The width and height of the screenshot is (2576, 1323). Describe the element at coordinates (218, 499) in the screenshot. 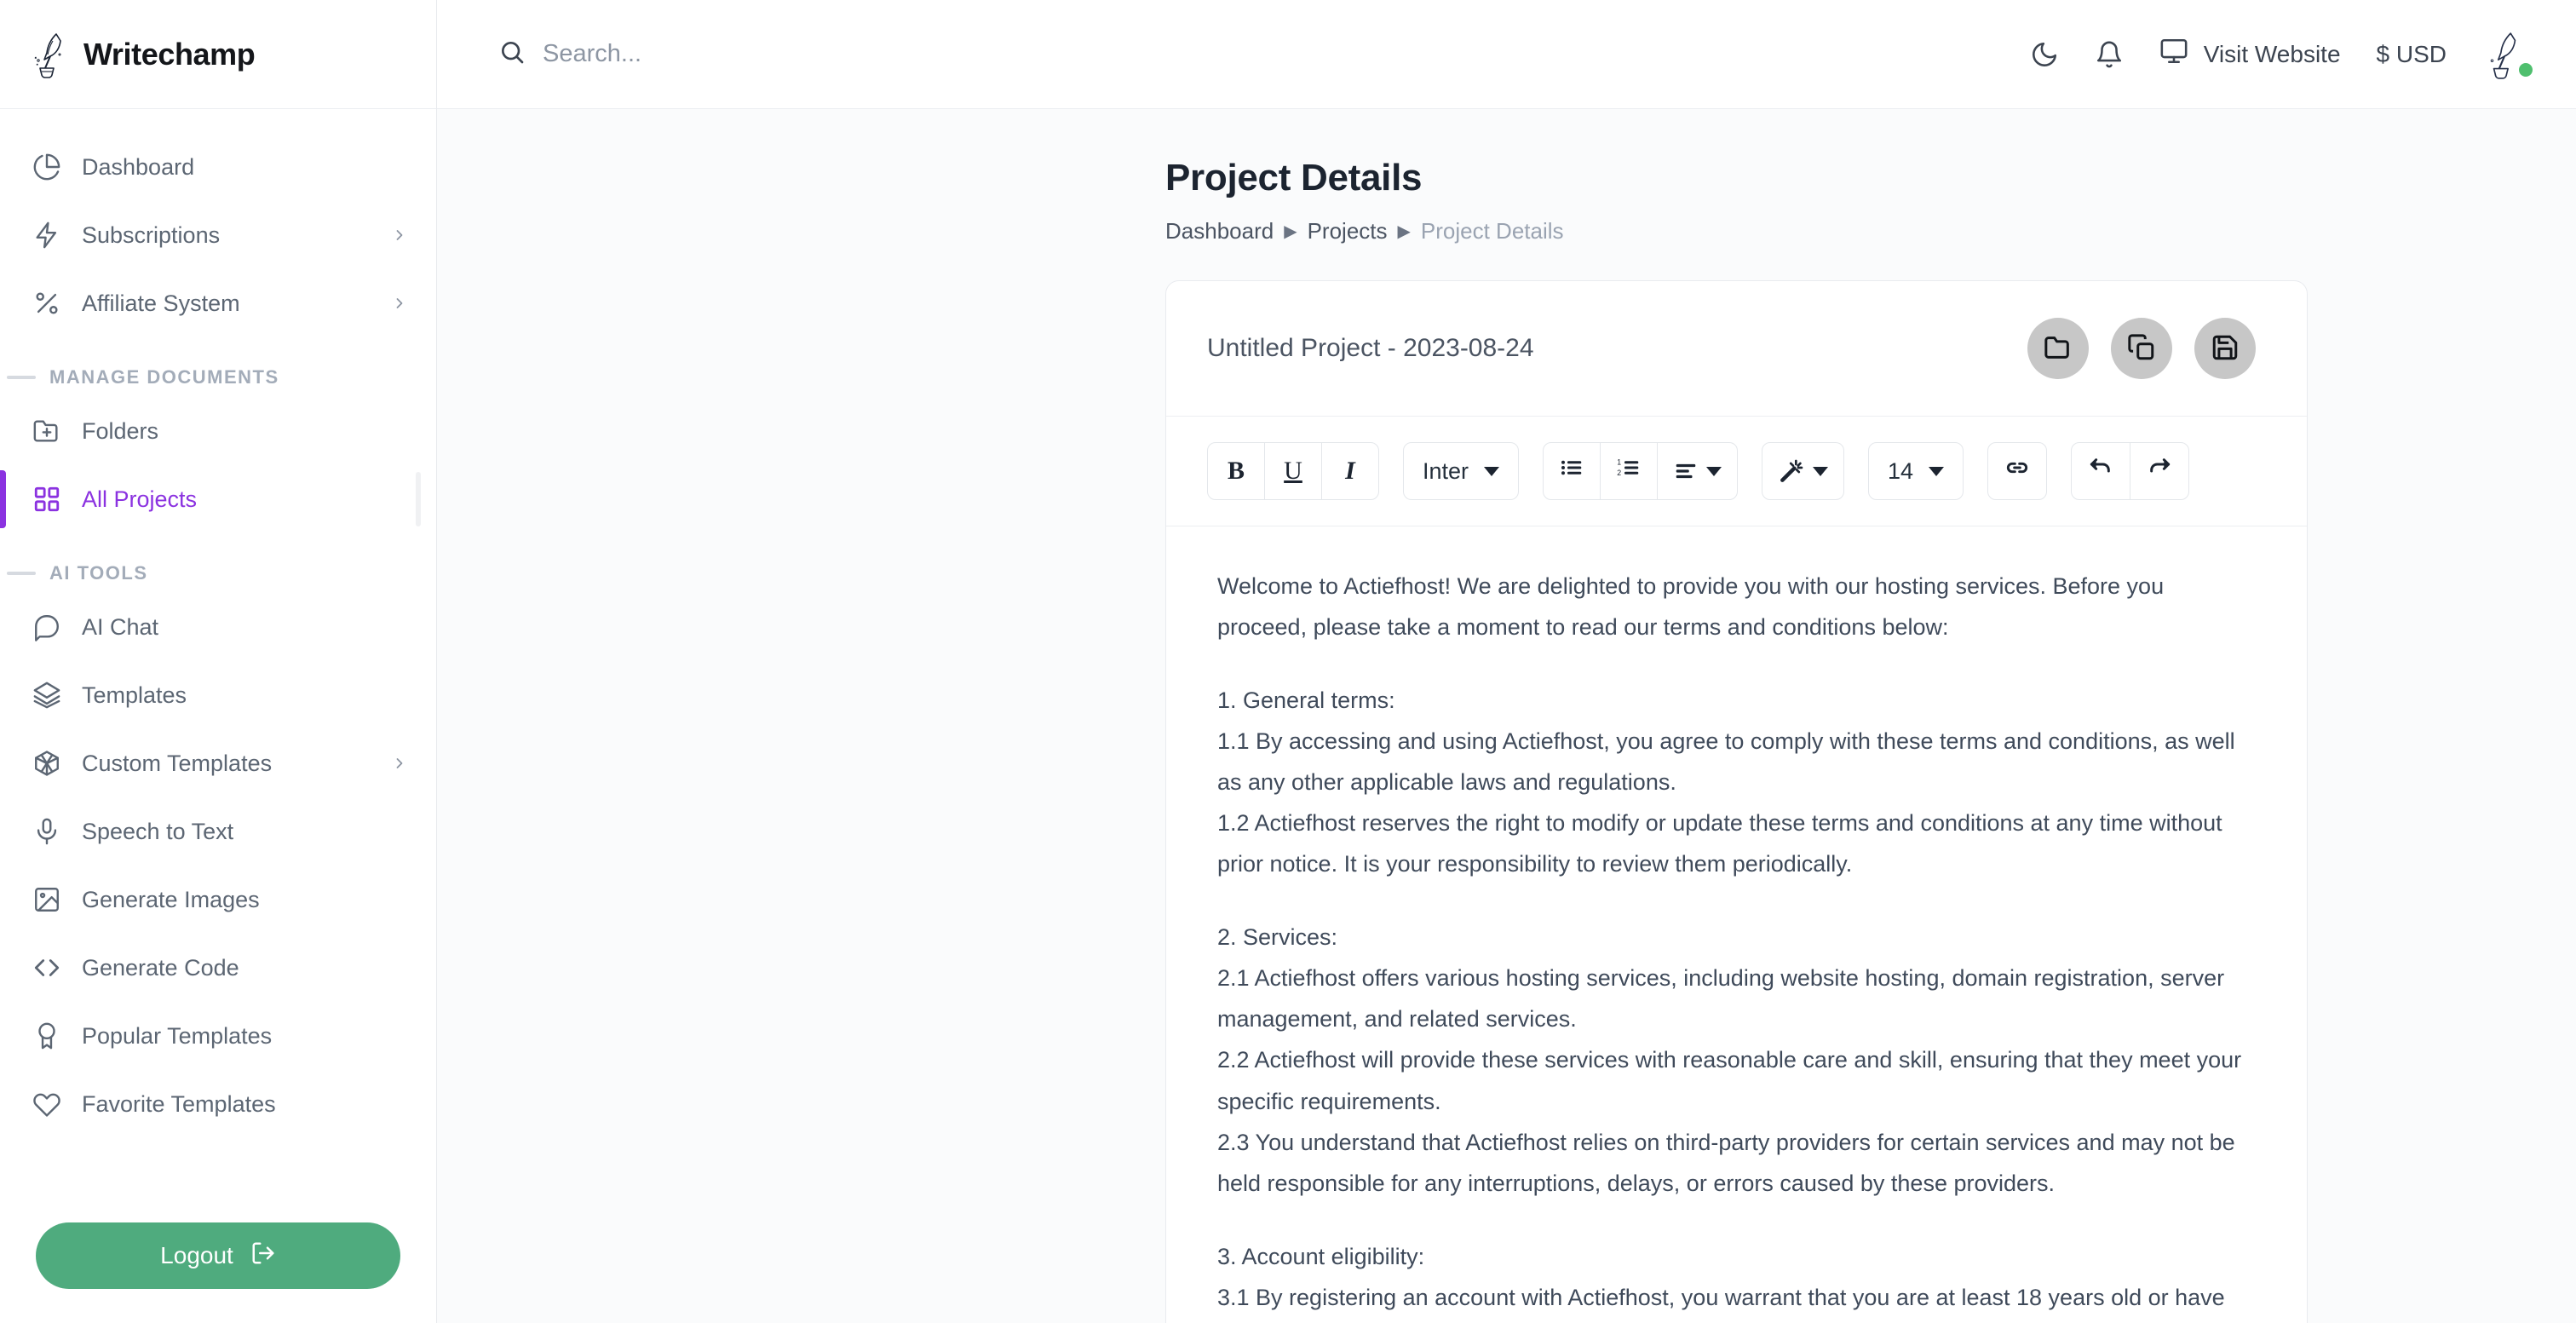

I see `sidebar-item-all-projects: All Projects` at that location.